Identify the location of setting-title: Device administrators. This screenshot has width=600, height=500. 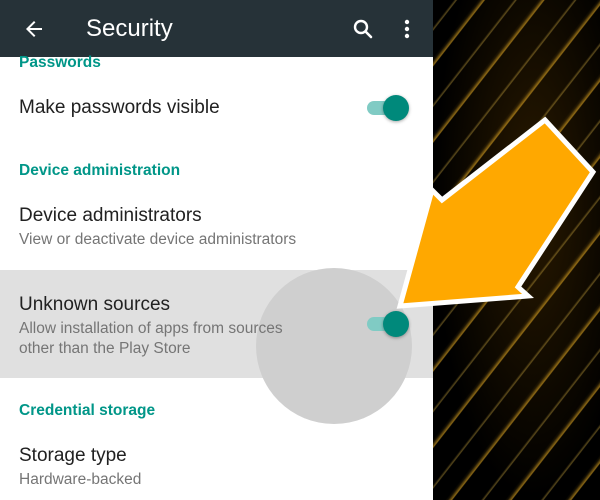
(110, 215).